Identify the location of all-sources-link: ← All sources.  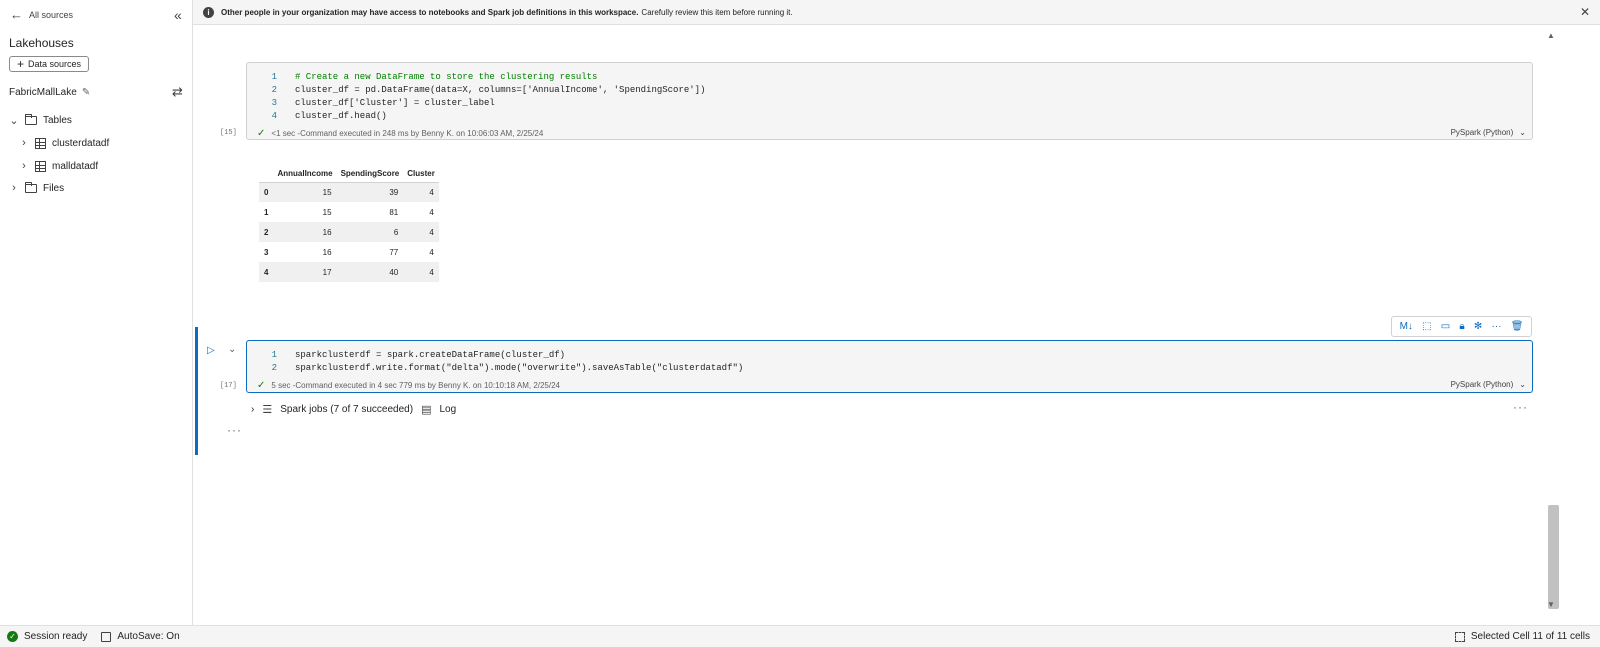
(41, 14).